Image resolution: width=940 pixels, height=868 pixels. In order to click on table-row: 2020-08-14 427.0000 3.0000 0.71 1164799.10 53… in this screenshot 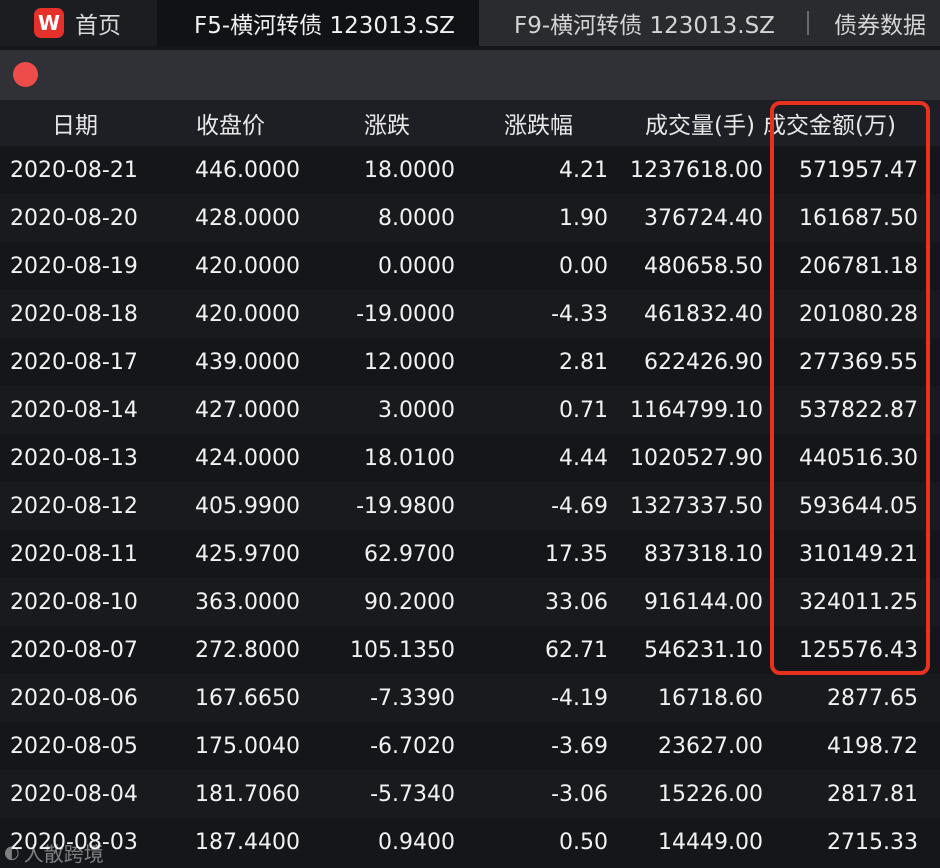, I will do `click(470, 410)`.